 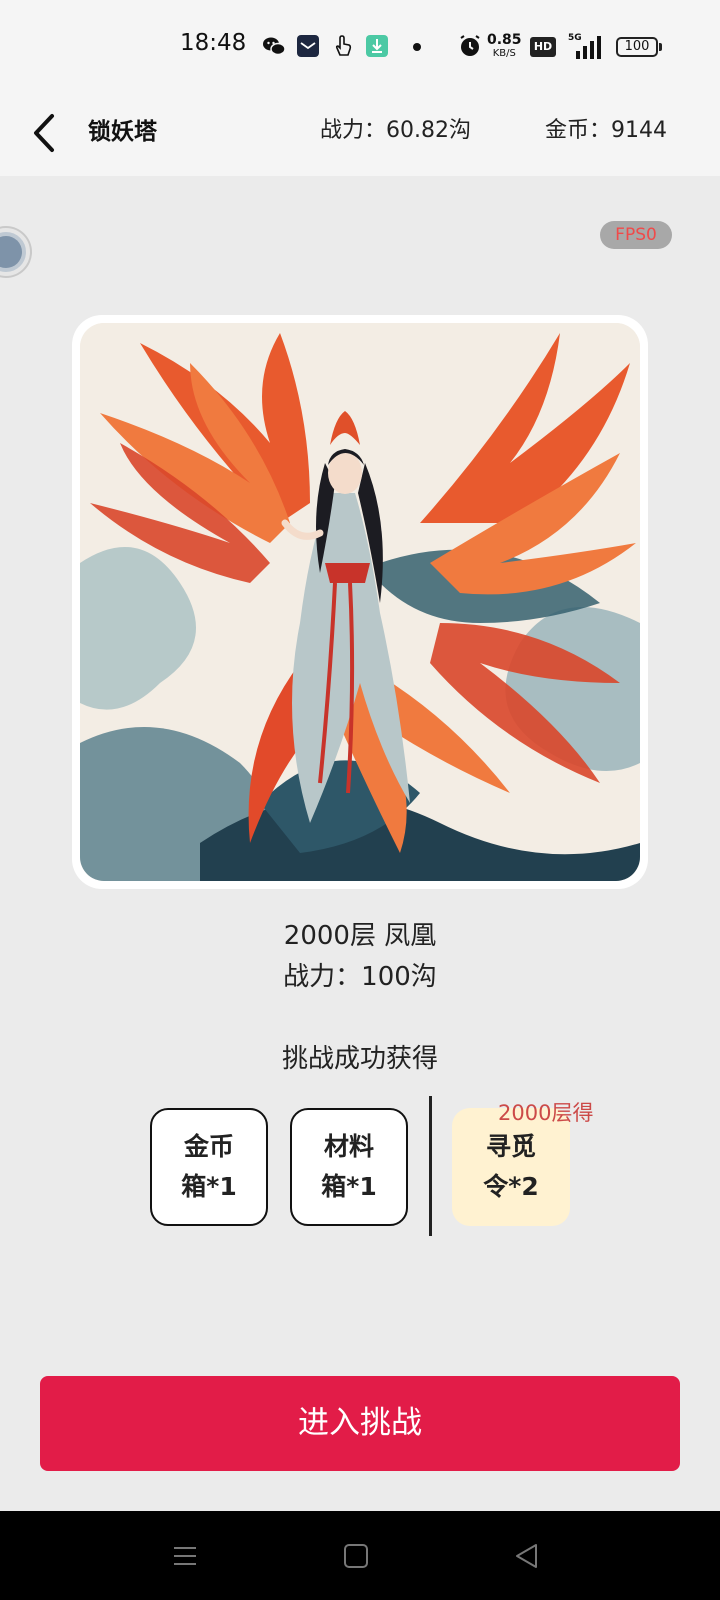 I want to click on alarm-icon, so click(x=470, y=46).